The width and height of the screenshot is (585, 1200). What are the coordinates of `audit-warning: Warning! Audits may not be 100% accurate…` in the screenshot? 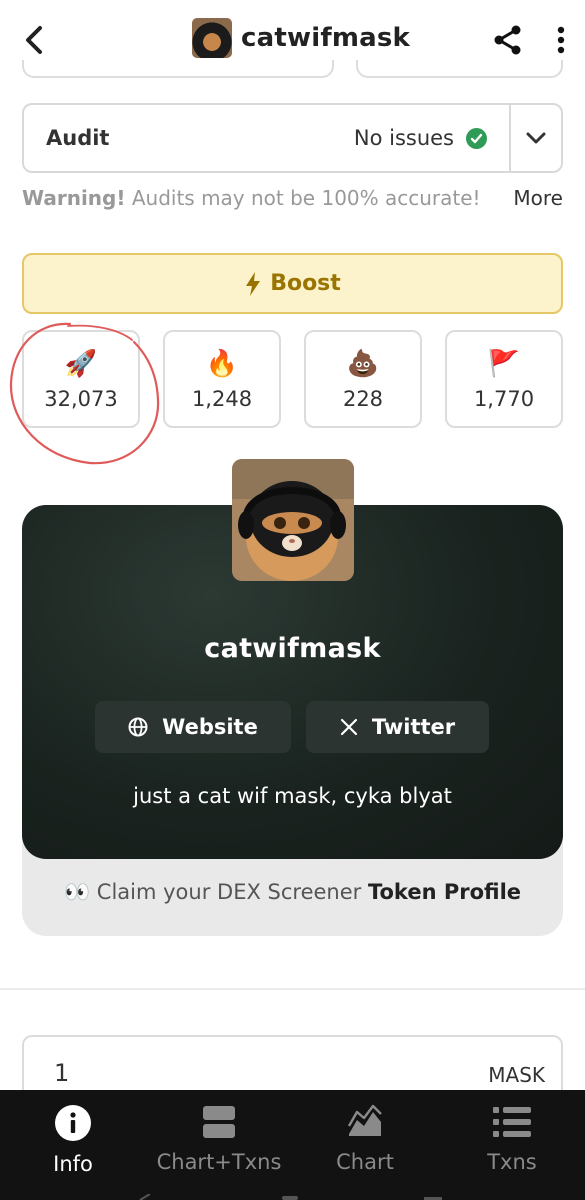 It's located at (292, 198).